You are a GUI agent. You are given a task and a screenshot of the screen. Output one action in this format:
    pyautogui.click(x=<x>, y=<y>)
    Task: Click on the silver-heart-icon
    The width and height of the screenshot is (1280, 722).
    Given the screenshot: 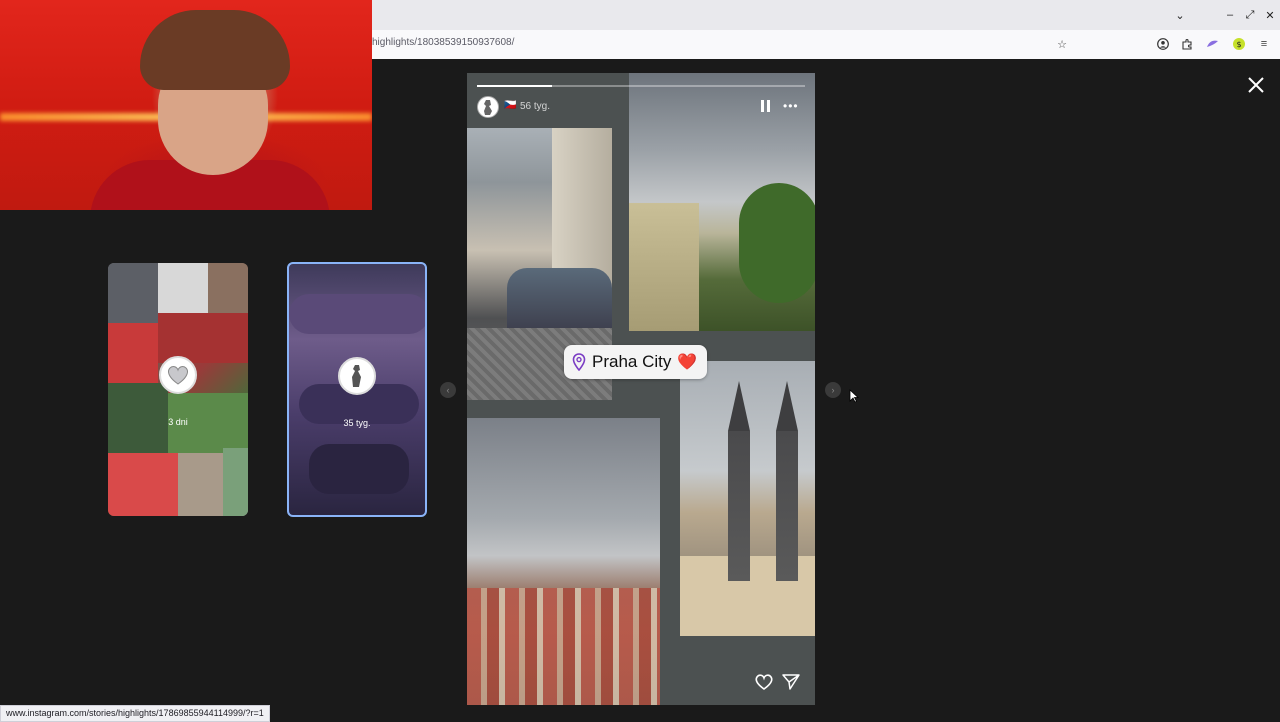 What is the action you would take?
    pyautogui.click(x=178, y=375)
    